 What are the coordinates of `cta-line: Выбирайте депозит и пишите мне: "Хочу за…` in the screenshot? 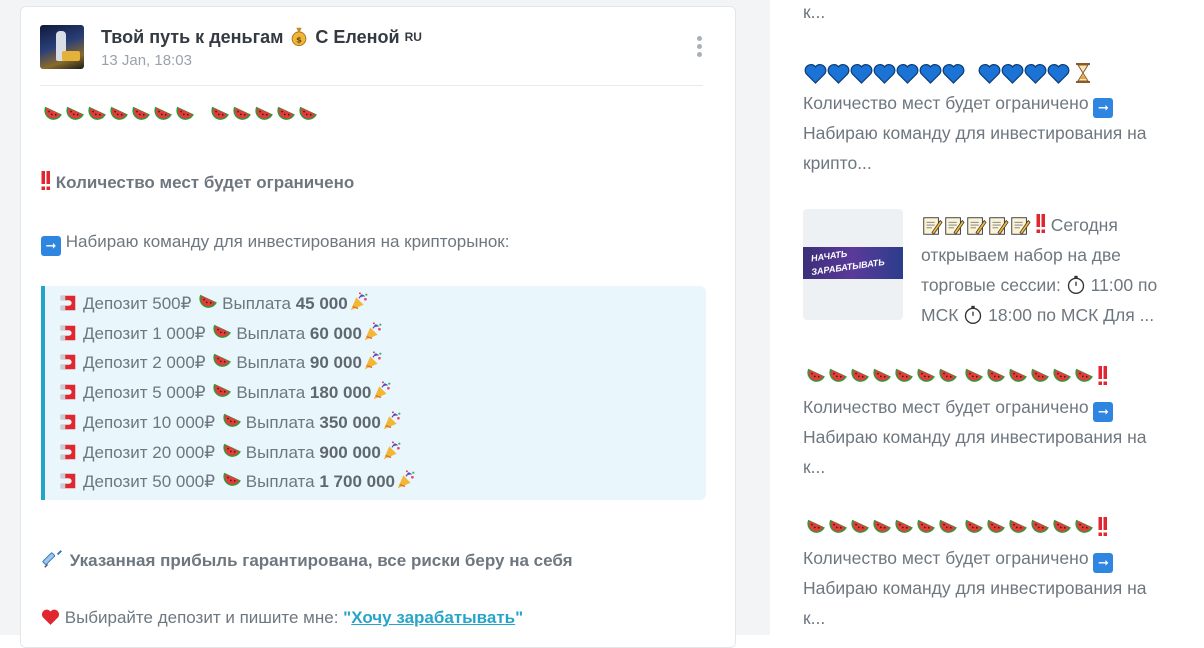 It's located at (282, 618).